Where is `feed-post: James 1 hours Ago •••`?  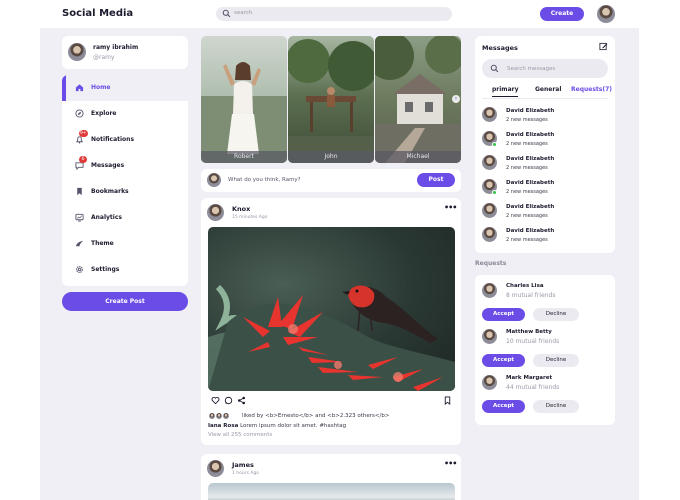
feed-post: James 1 hours Ago ••• is located at coordinates (331, 477).